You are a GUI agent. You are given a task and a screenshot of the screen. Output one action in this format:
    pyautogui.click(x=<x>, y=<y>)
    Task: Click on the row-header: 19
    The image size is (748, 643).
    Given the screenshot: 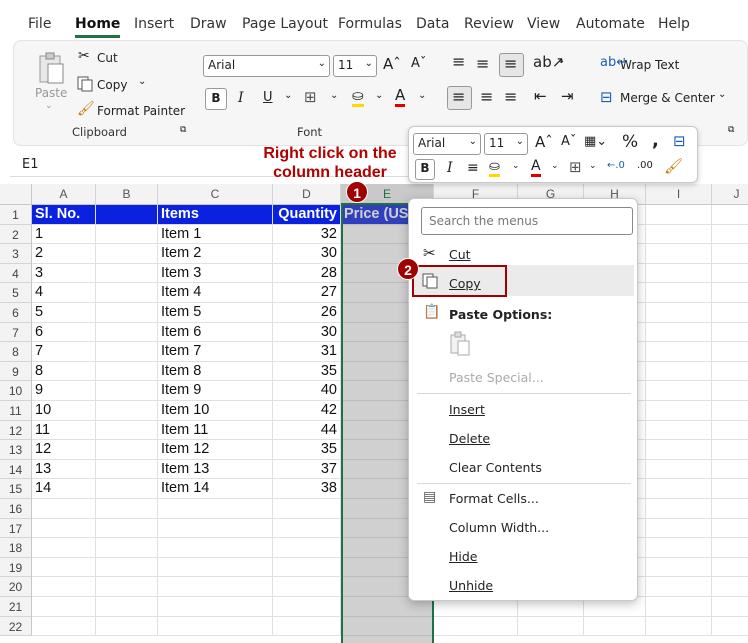 What is the action you would take?
    pyautogui.click(x=16, y=567)
    